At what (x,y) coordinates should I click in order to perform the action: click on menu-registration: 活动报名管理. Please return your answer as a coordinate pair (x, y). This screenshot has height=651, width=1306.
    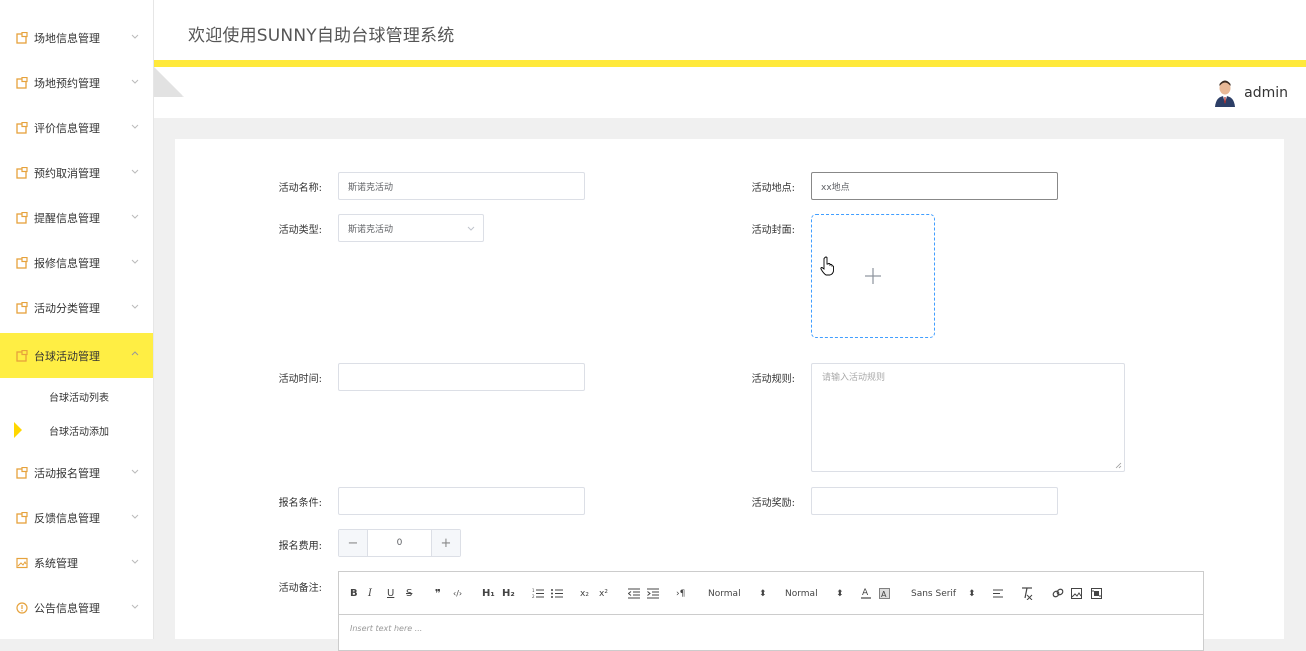
    Looking at the image, I should click on (76, 472).